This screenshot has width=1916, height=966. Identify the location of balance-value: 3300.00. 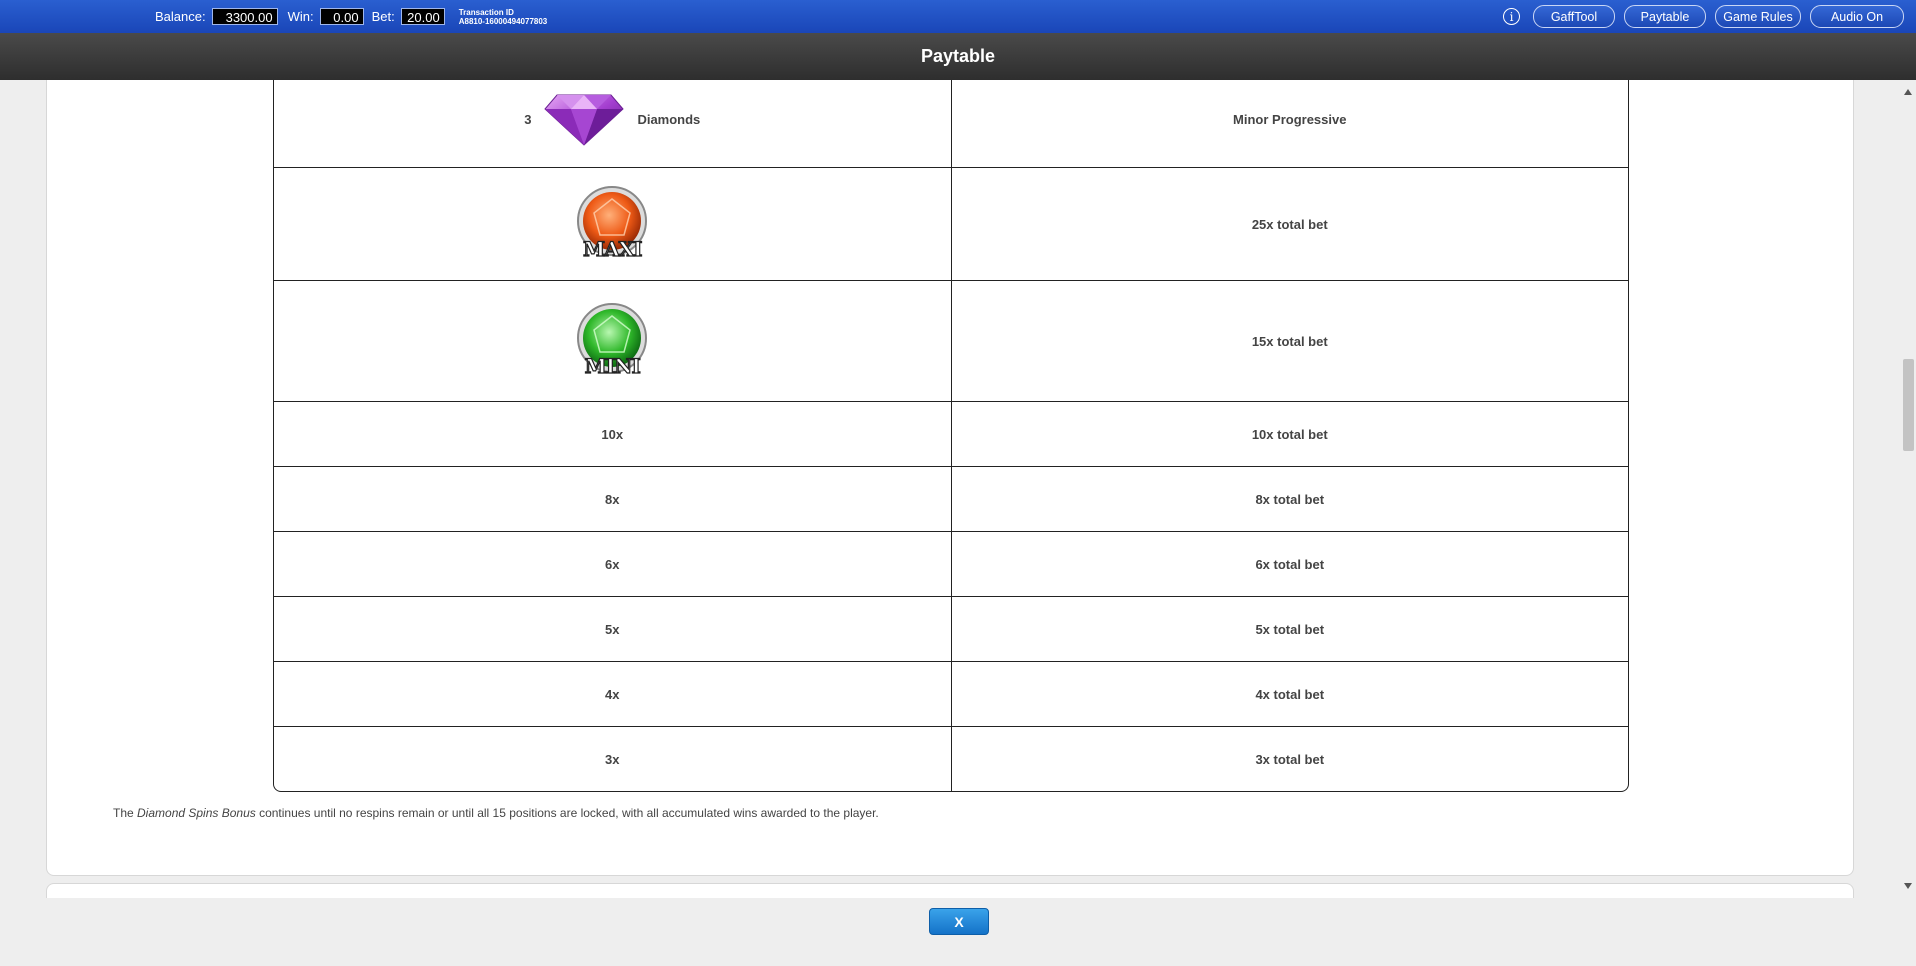
(244, 16).